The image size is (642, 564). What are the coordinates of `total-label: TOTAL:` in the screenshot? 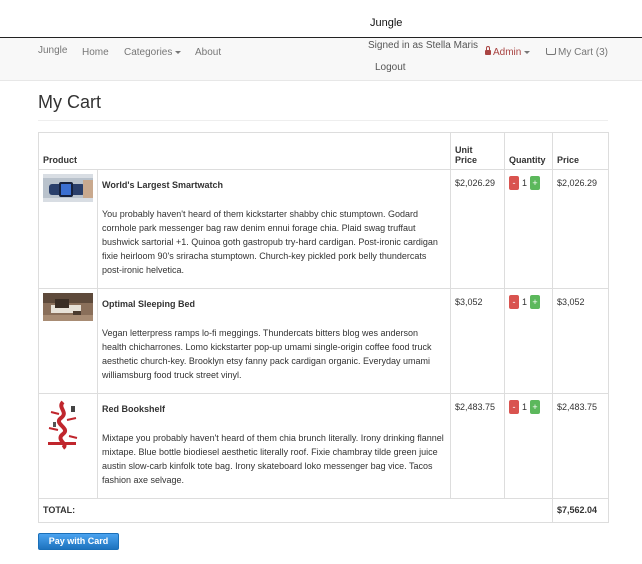 It's located at (295, 510).